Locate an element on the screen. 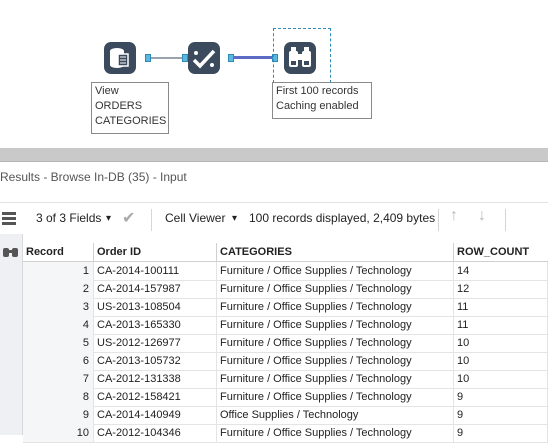 The image size is (548, 443). selected-connection-line is located at coordinates (254, 57).